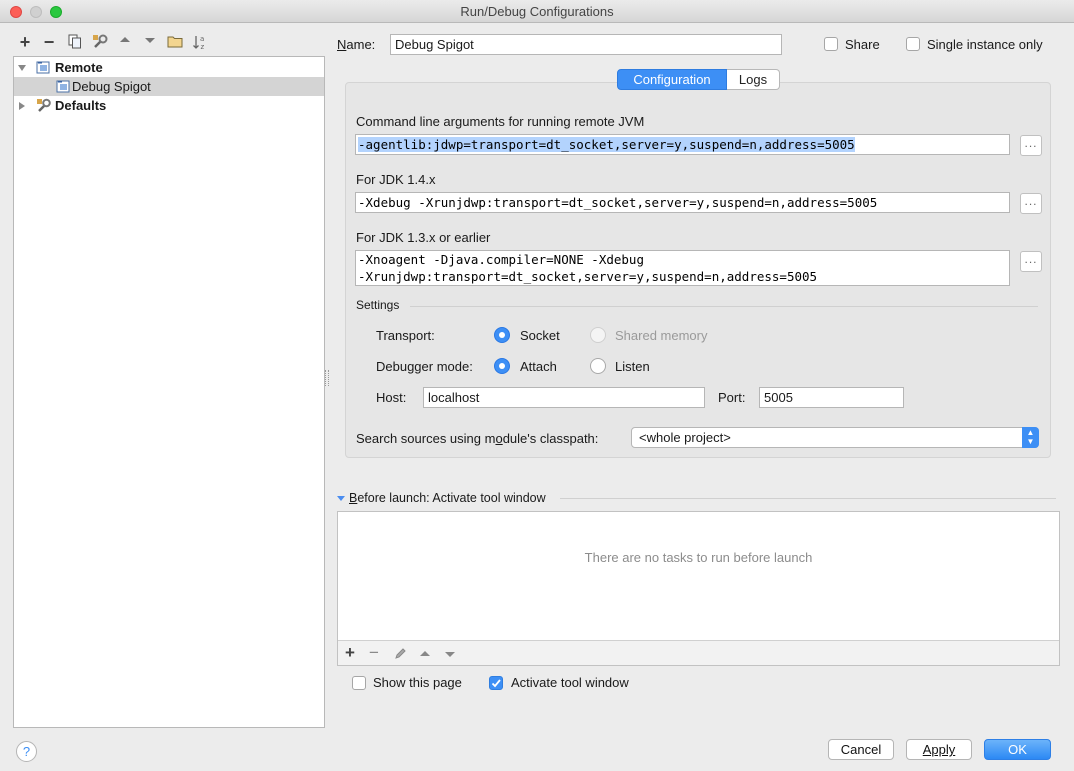 The height and width of the screenshot is (771, 1074). I want to click on tree-node-defaults: Defaults, so click(169, 105).